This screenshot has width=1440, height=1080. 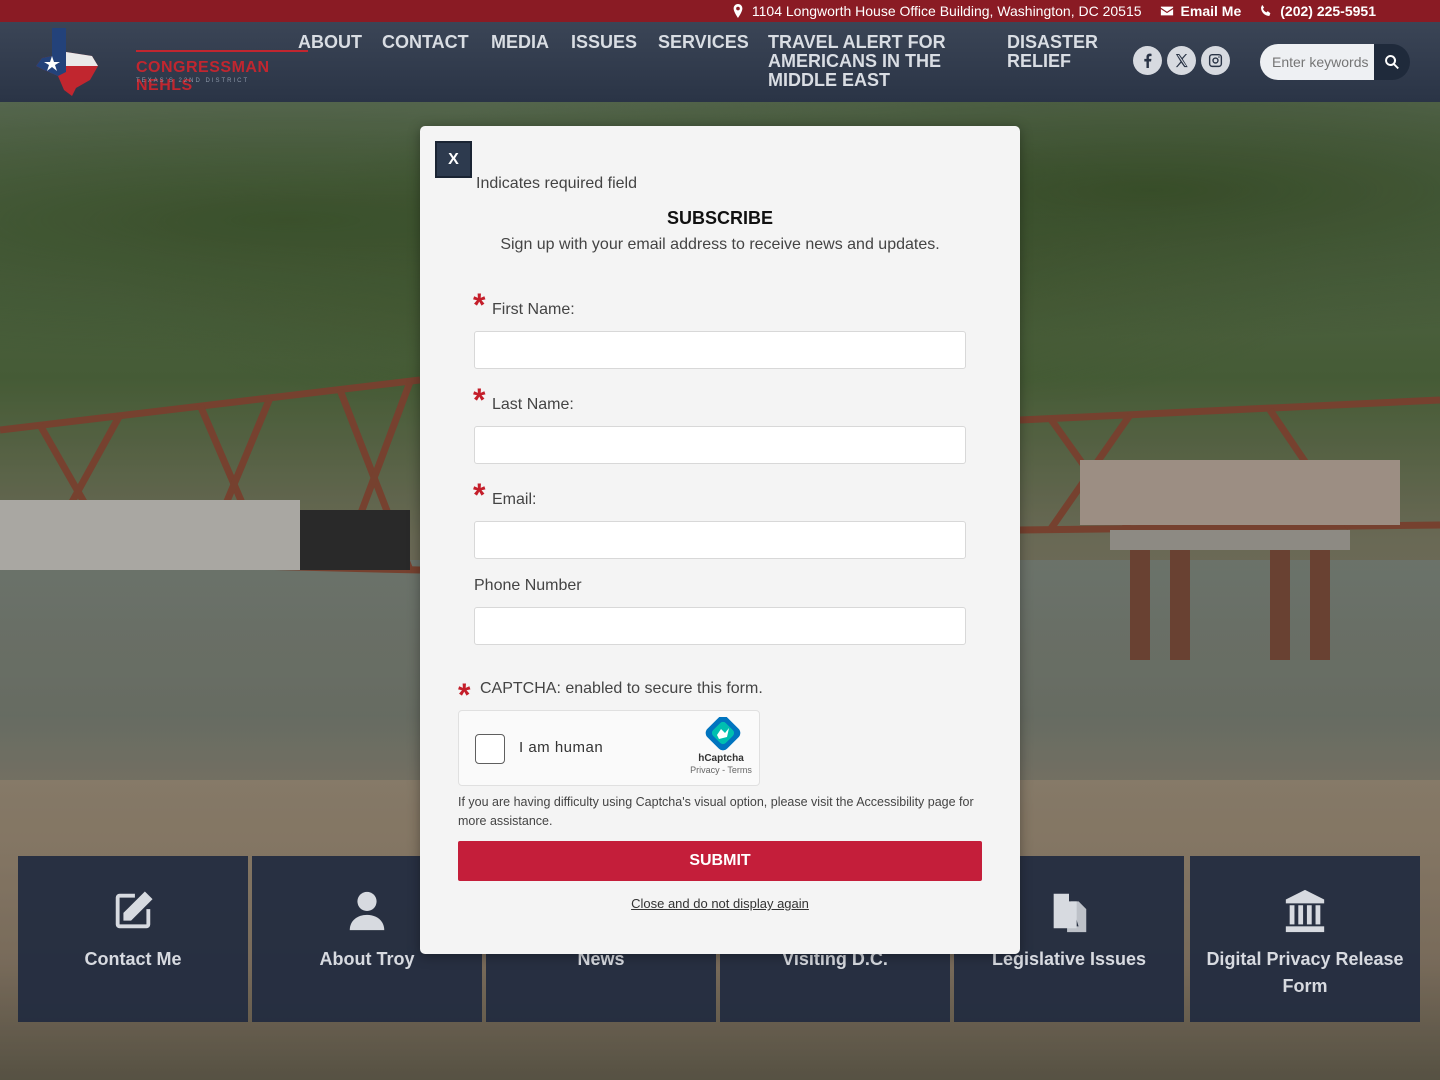 I want to click on logo-subtext: TEXAS'S 22ND DISTRICT, so click(x=193, y=81).